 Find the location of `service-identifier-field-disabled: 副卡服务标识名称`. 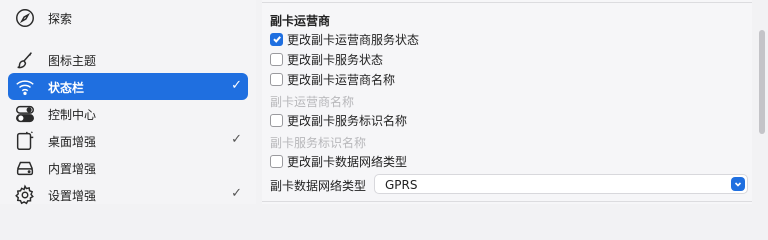

service-identifier-field-disabled: 副卡服务标识名称 is located at coordinates (318, 143).